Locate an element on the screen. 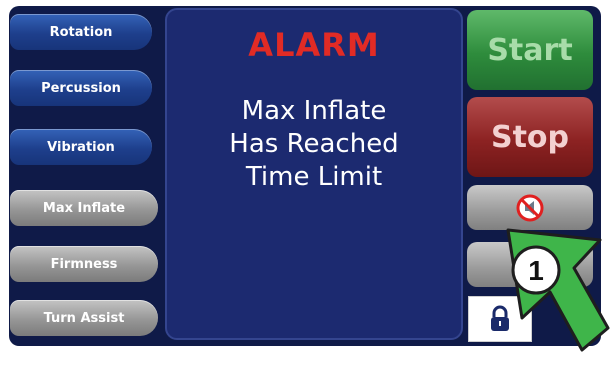 The height and width of the screenshot is (366, 610). alarm-title: ALARM is located at coordinates (314, 45).